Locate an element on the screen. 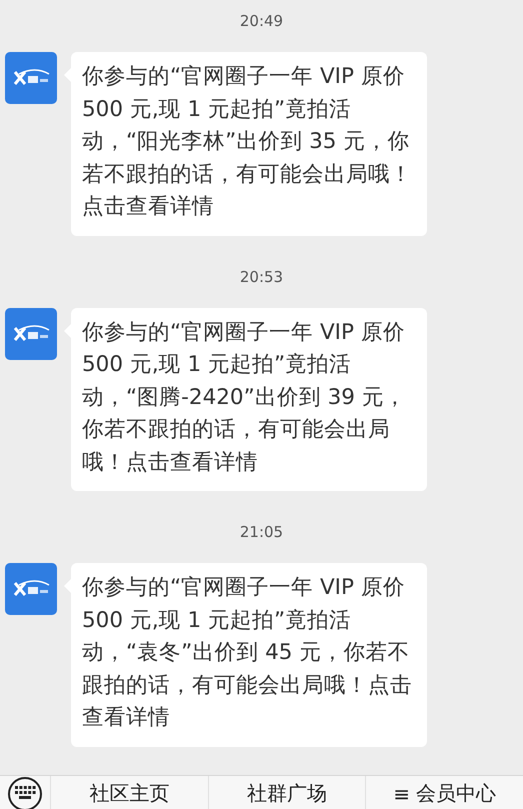 This screenshot has height=809, width=523. menu-tab: 社区主页 is located at coordinates (129, 792).